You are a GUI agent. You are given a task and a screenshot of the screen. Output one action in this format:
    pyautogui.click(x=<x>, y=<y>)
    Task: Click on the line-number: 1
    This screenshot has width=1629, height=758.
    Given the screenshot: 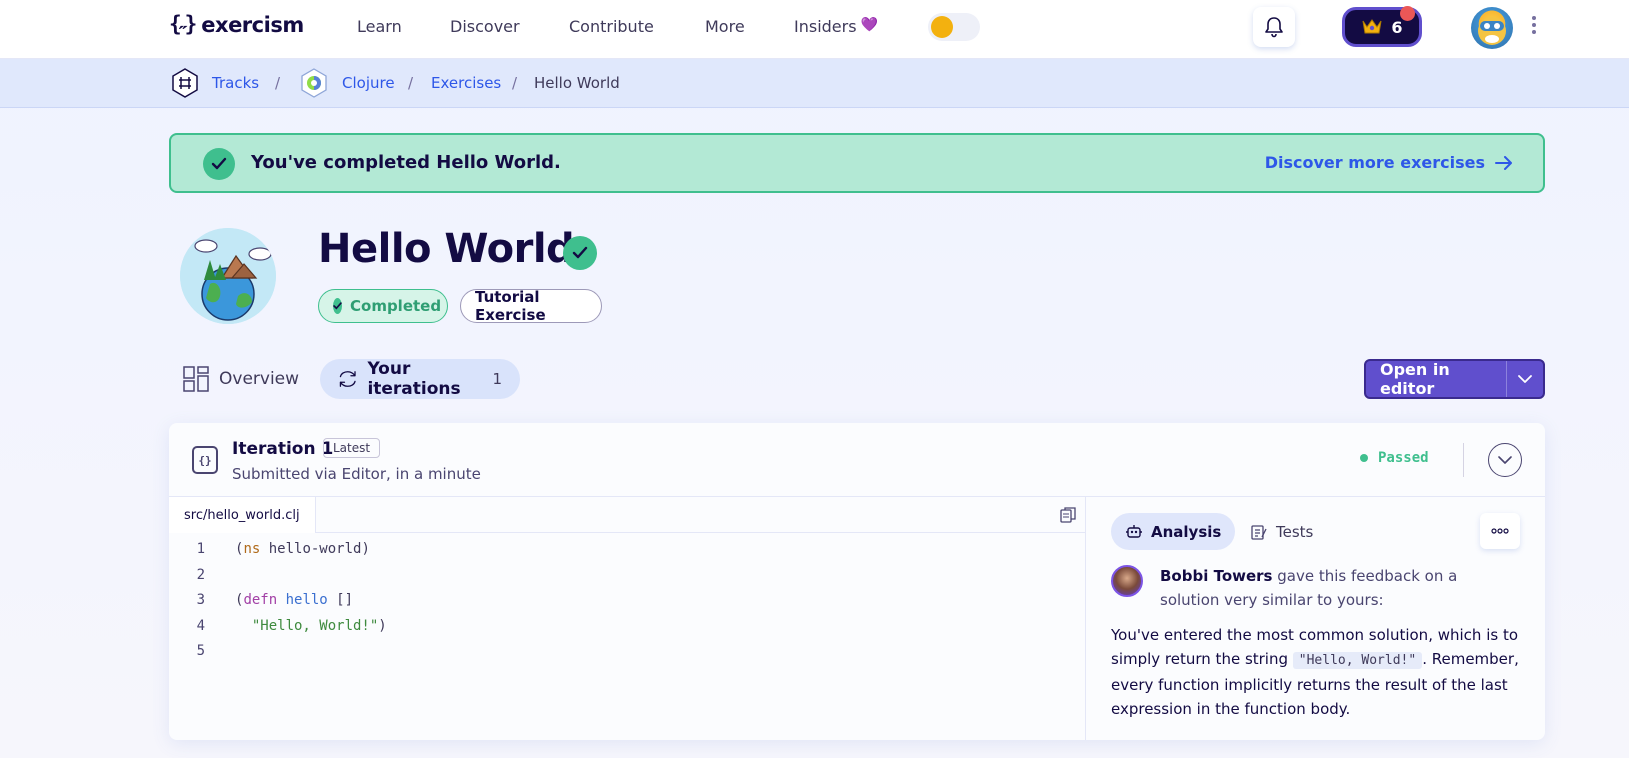 What is the action you would take?
    pyautogui.click(x=200, y=549)
    